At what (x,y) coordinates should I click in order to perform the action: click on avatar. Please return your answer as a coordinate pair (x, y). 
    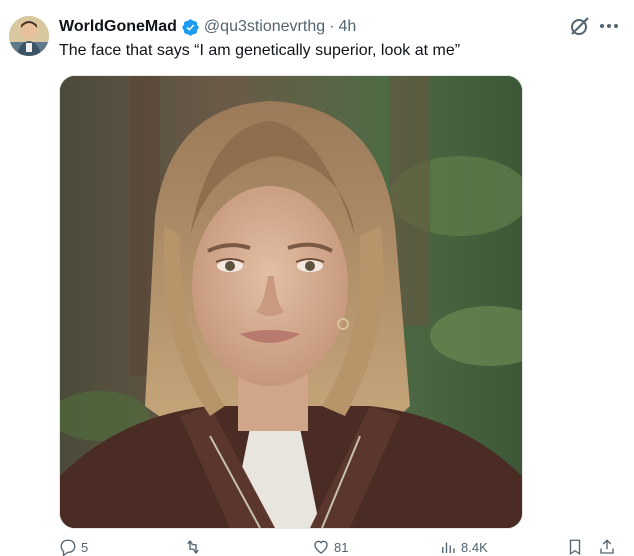
    Looking at the image, I should click on (29, 36).